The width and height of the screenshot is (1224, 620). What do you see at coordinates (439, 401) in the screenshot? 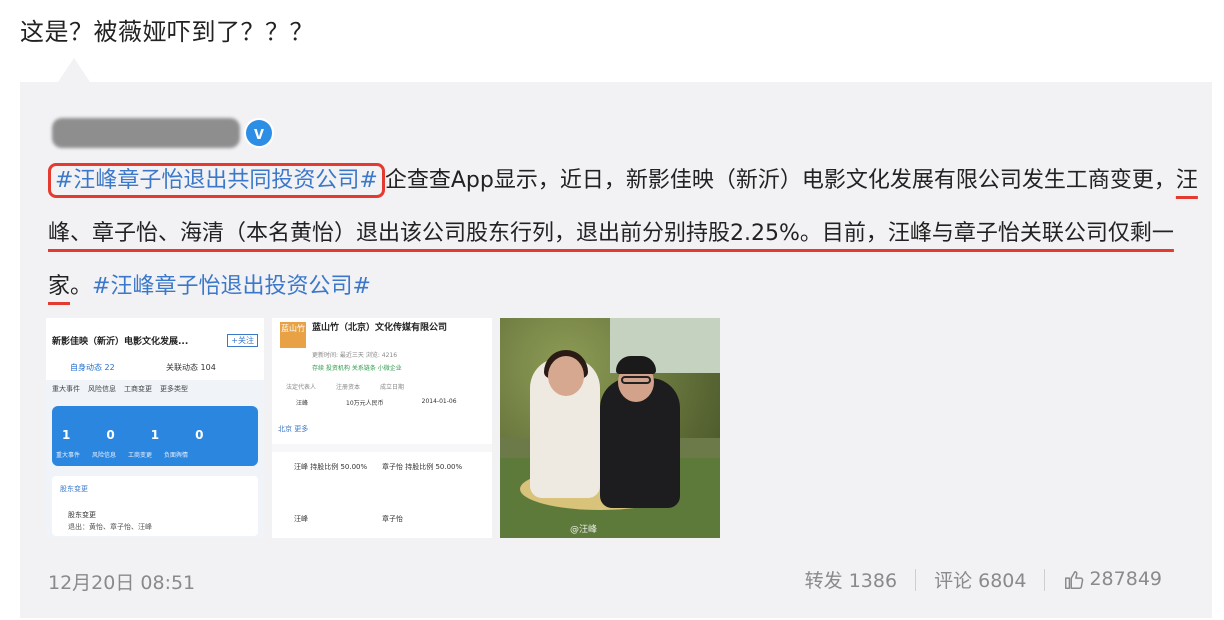
I see `thumb2-val: 2014-01-06` at bounding box center [439, 401].